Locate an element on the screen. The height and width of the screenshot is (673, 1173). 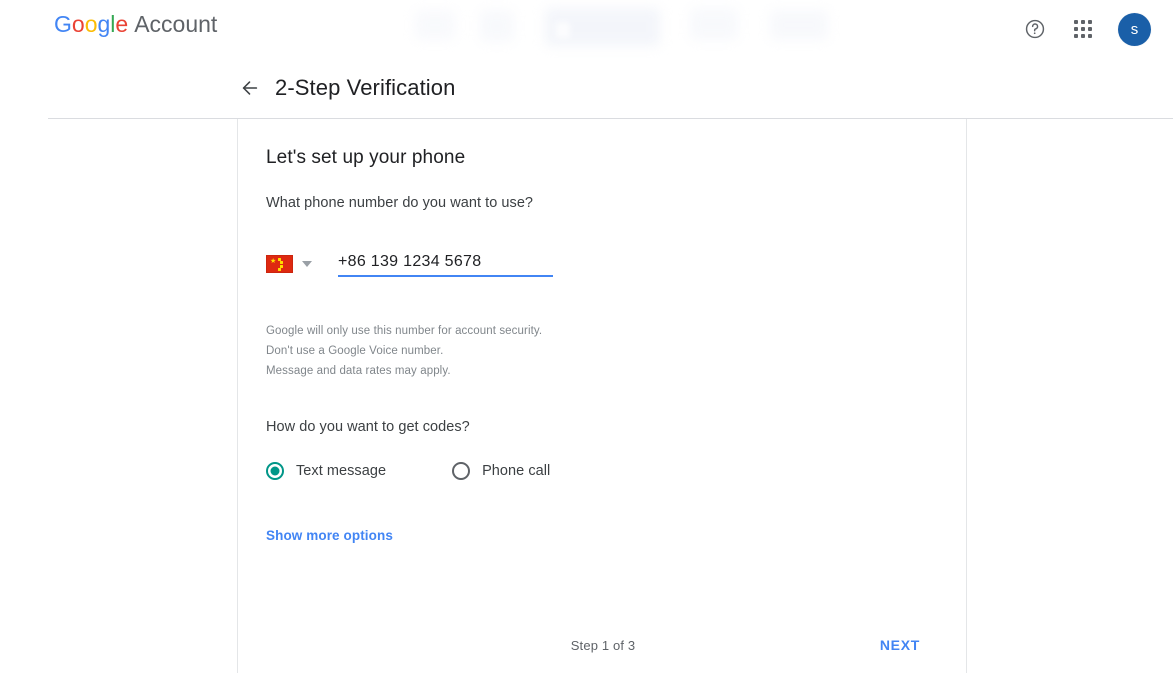
card-footer: Step 1 of 3 NEXT is located at coordinates (603, 645).